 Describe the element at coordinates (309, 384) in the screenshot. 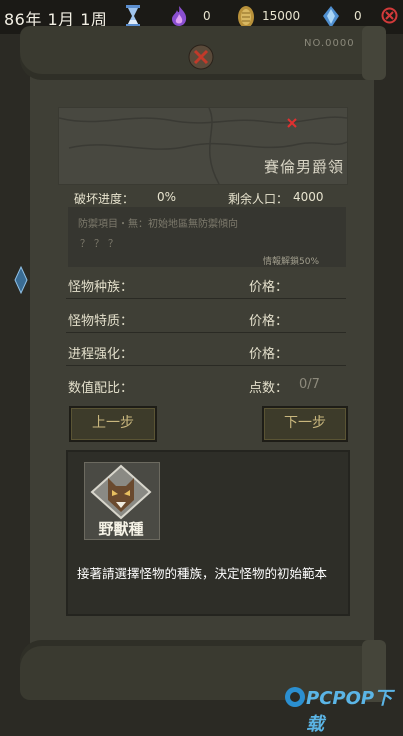

I see `points-value: 0/7` at that location.